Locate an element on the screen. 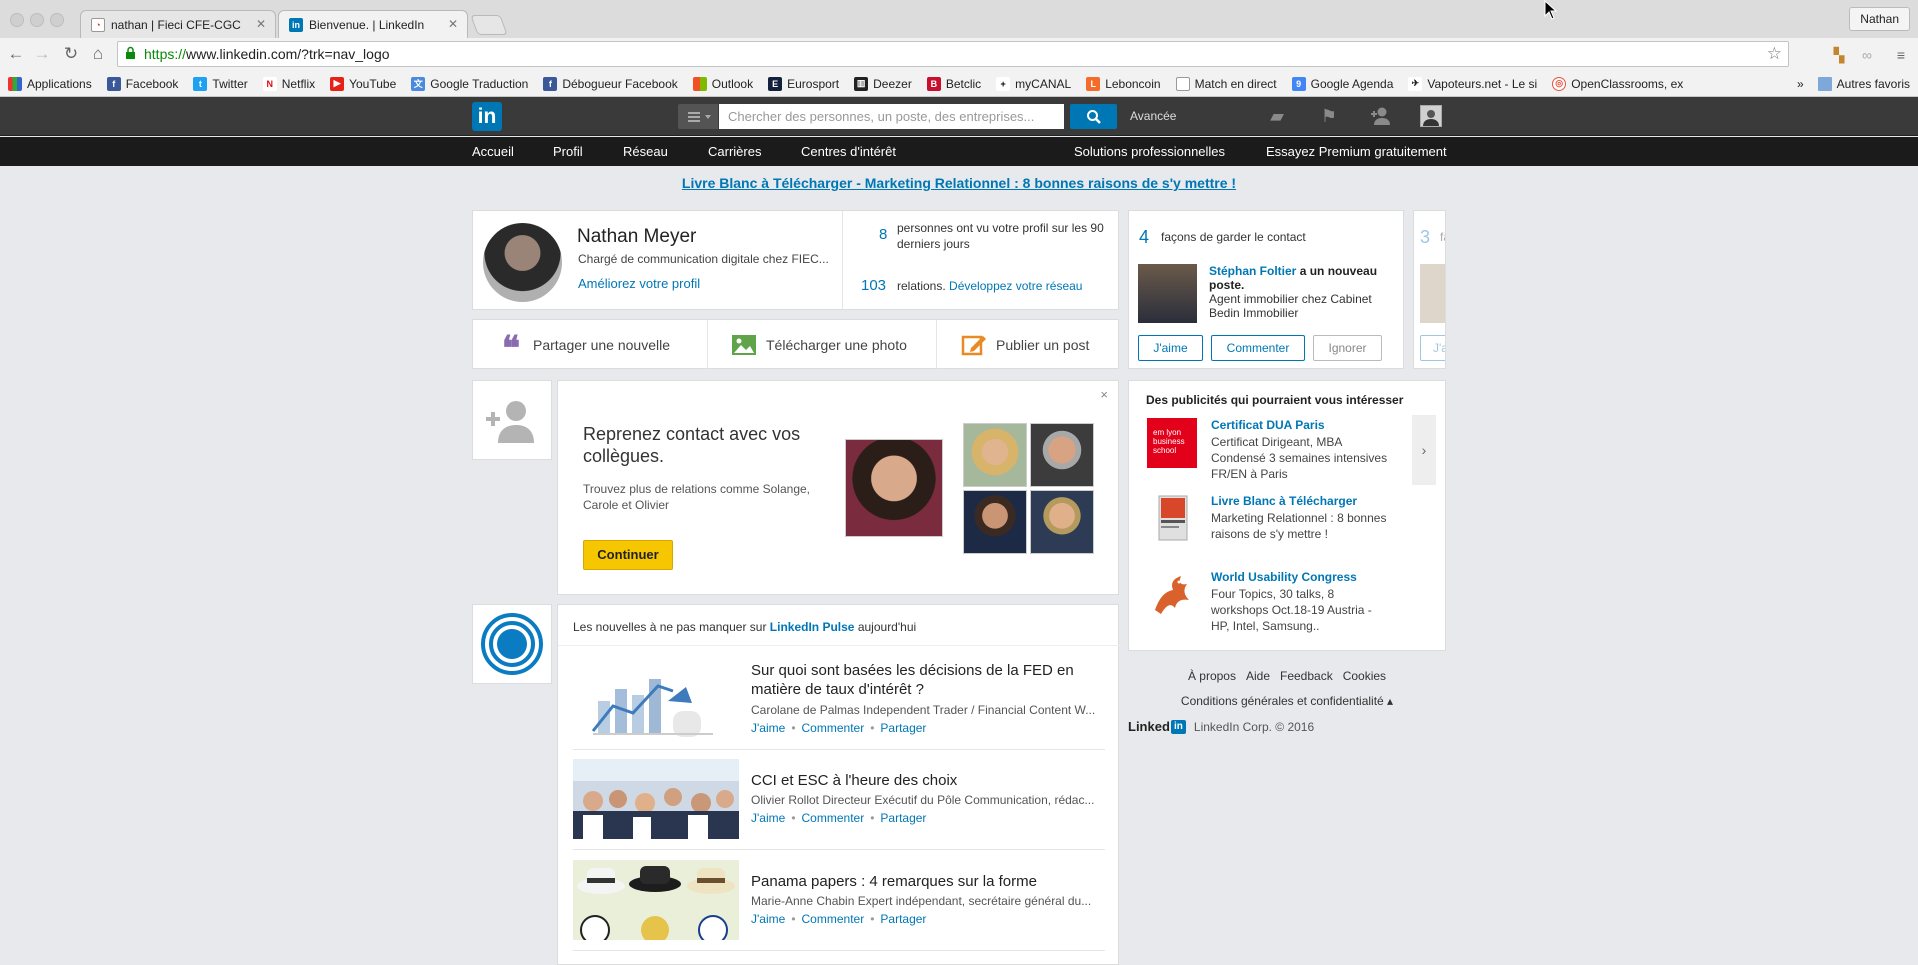 The image size is (1918, 965). bookmark-vapoteurs: ✈ Vapoteurs.net - Le si is located at coordinates (1472, 83).